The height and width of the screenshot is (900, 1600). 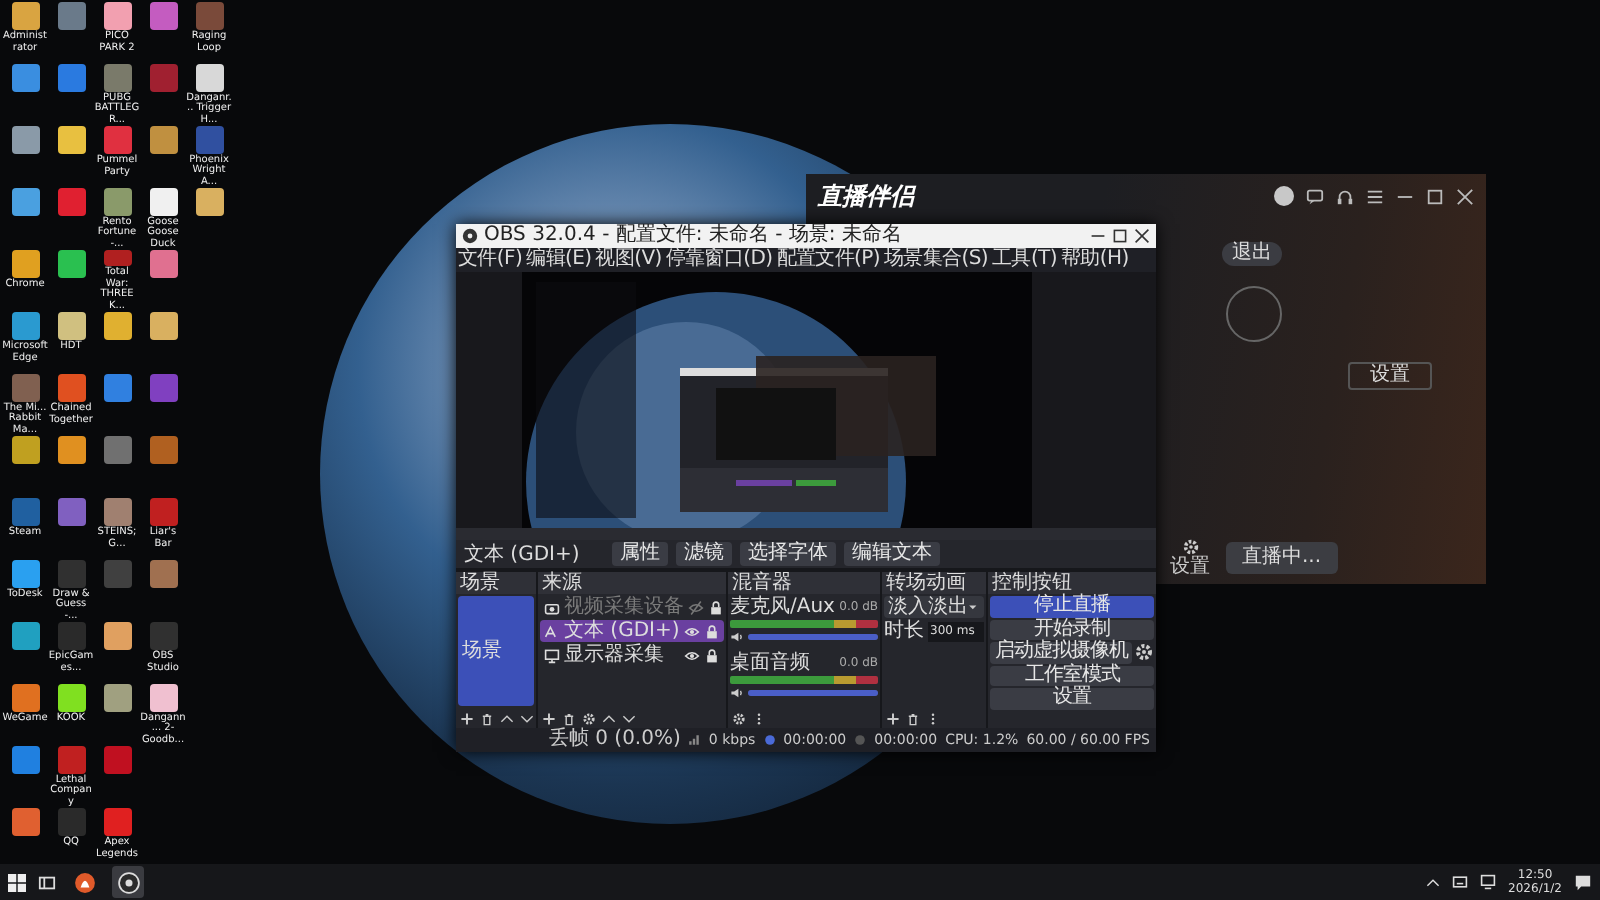 I want to click on chevron-up-icon, so click(x=1433, y=882).